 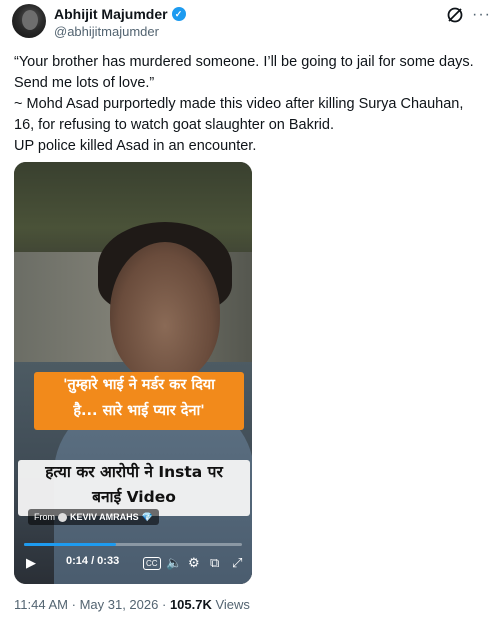 What do you see at coordinates (70, 544) in the screenshot?
I see `video-progress-fill` at bounding box center [70, 544].